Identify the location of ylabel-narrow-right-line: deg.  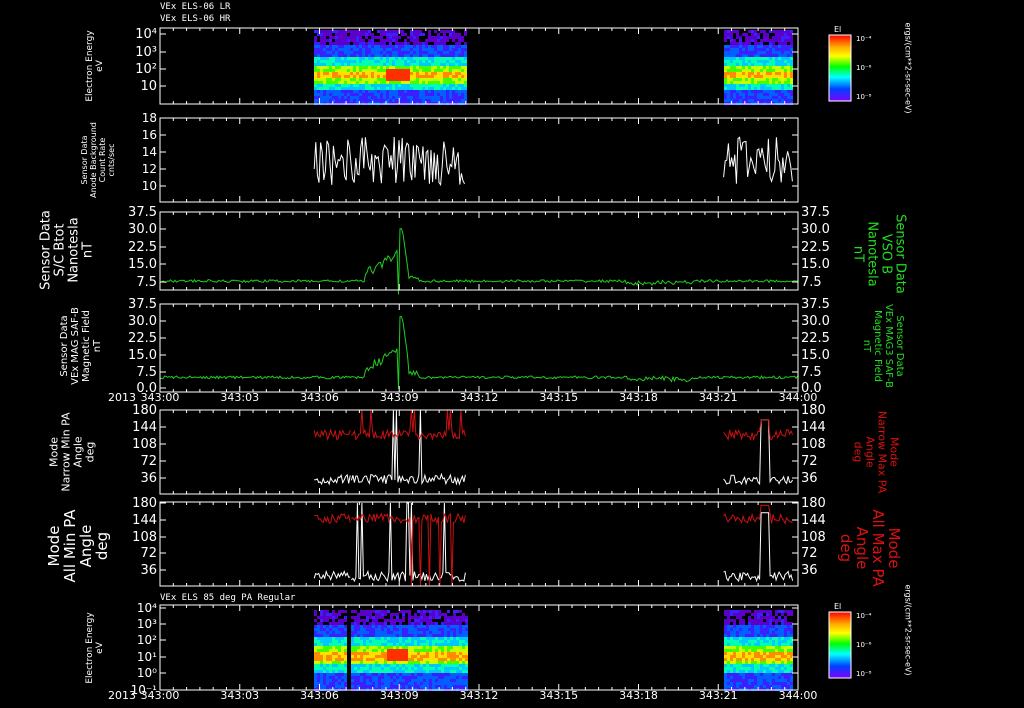
(857, 452).